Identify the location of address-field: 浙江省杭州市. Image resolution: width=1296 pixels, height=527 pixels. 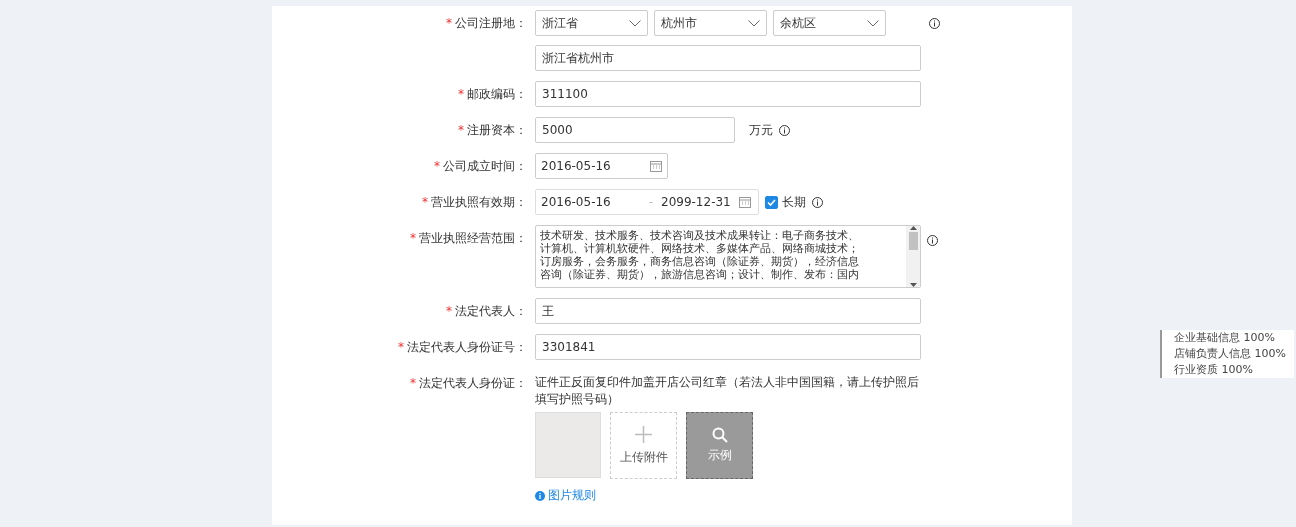
(728, 58).